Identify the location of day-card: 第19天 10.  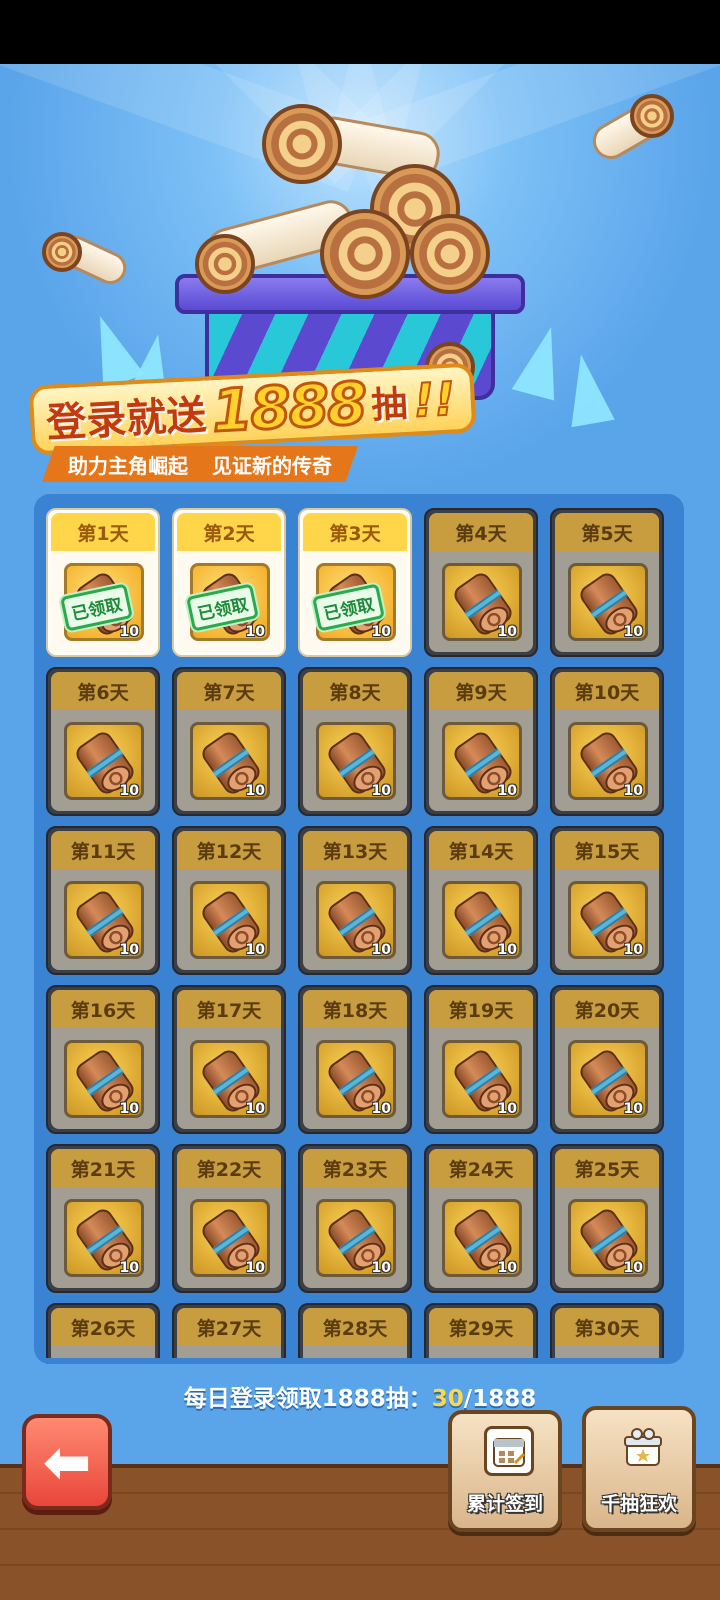
(481, 1059).